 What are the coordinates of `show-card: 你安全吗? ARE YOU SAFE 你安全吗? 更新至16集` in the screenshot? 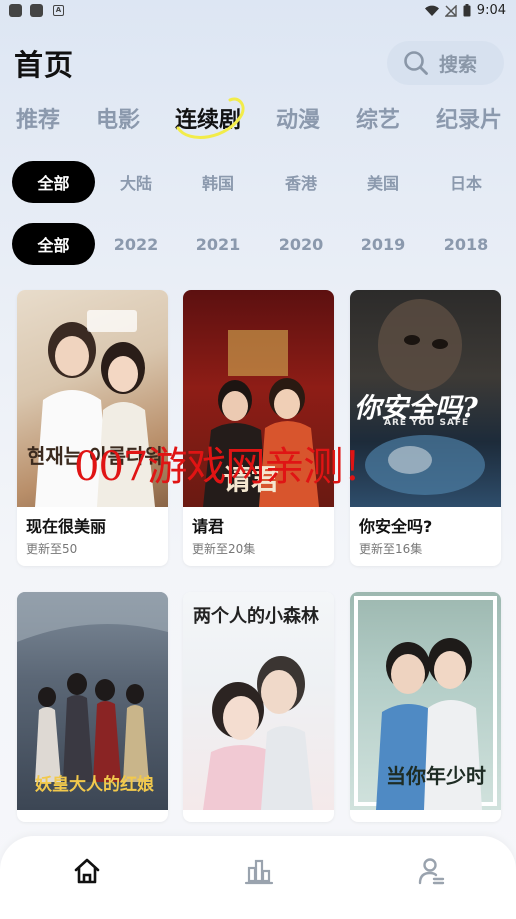 It's located at (425, 428).